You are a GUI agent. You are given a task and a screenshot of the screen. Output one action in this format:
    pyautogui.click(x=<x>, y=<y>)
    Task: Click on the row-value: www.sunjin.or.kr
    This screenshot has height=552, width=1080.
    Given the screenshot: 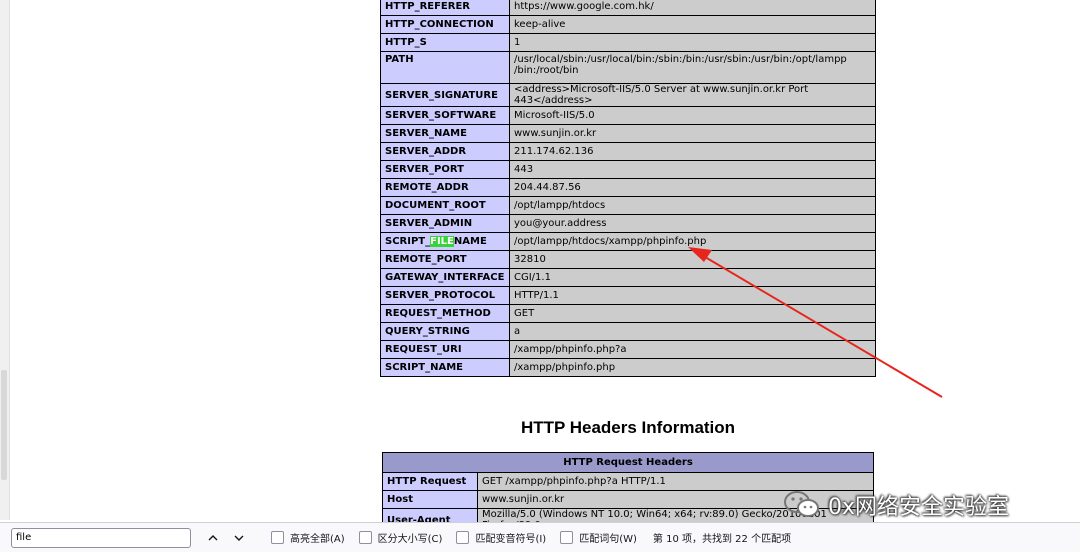 What is the action you would take?
    pyautogui.click(x=692, y=133)
    